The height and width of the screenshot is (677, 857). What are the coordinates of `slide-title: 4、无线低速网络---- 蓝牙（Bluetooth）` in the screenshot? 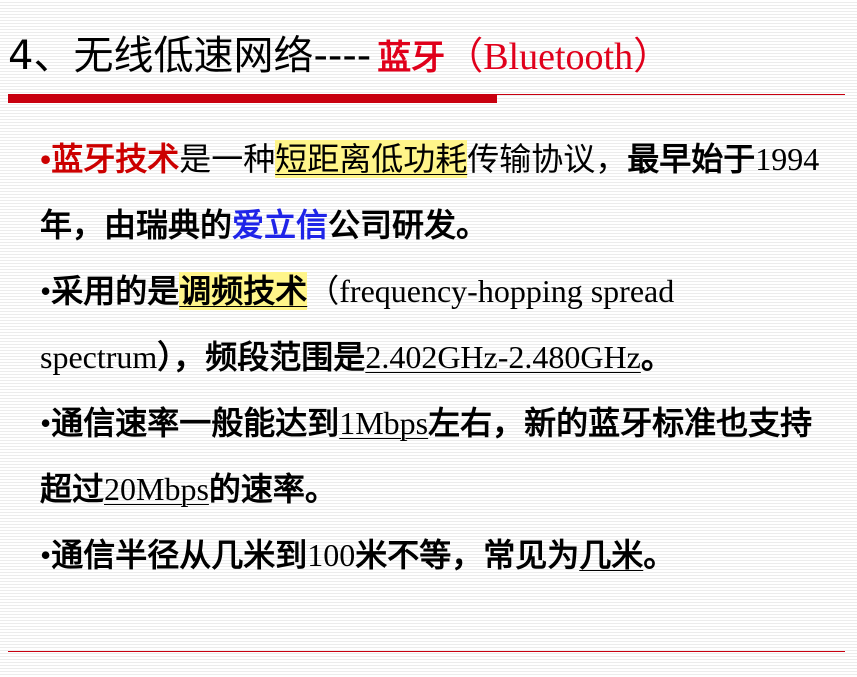 It's located at (339, 57).